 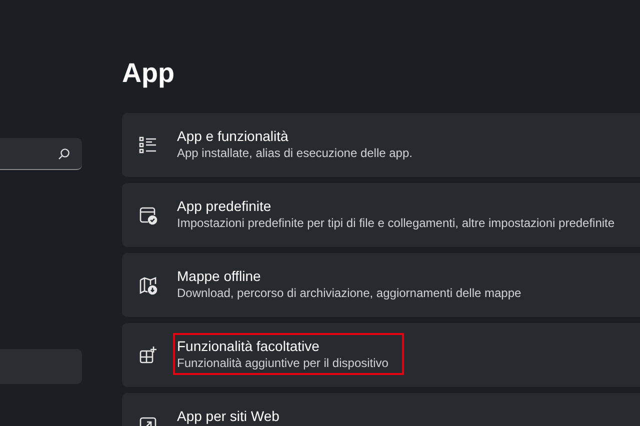 I want to click on card-subtitle: App installate, alias di esecuzione delle app., so click(x=294, y=153).